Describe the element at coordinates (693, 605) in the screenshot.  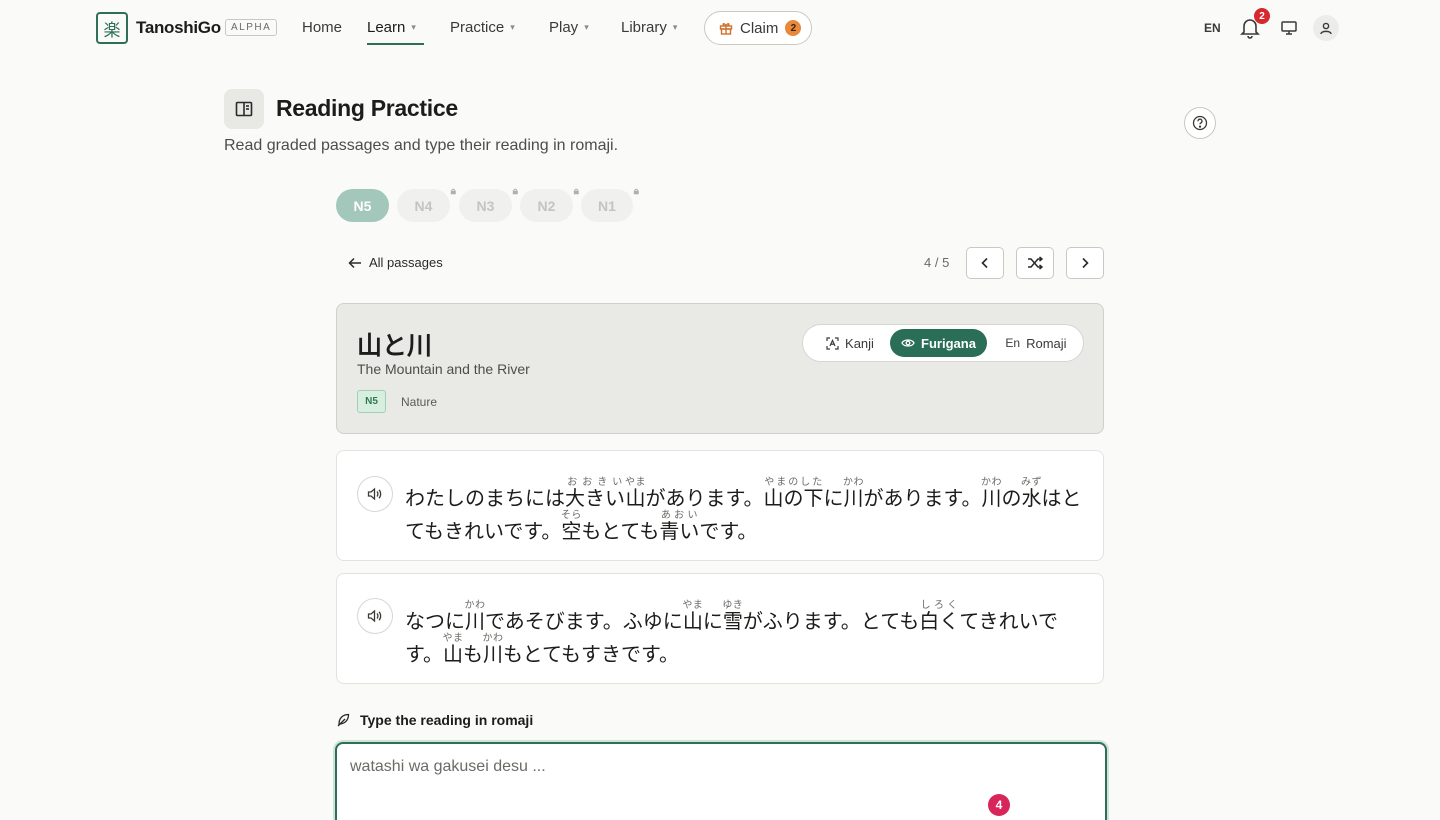
I see `furigana-reading: やま` at that location.